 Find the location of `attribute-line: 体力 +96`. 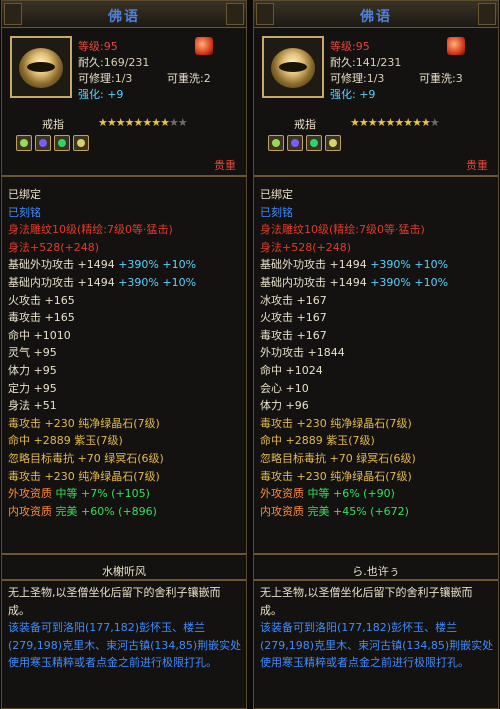

attribute-line: 体力 +96 is located at coordinates (377, 406).